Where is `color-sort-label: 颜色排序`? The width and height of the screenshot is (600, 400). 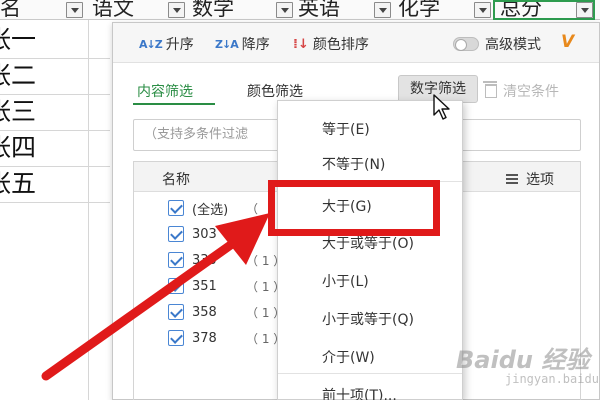
color-sort-label: 颜色排序 is located at coordinates (340, 45).